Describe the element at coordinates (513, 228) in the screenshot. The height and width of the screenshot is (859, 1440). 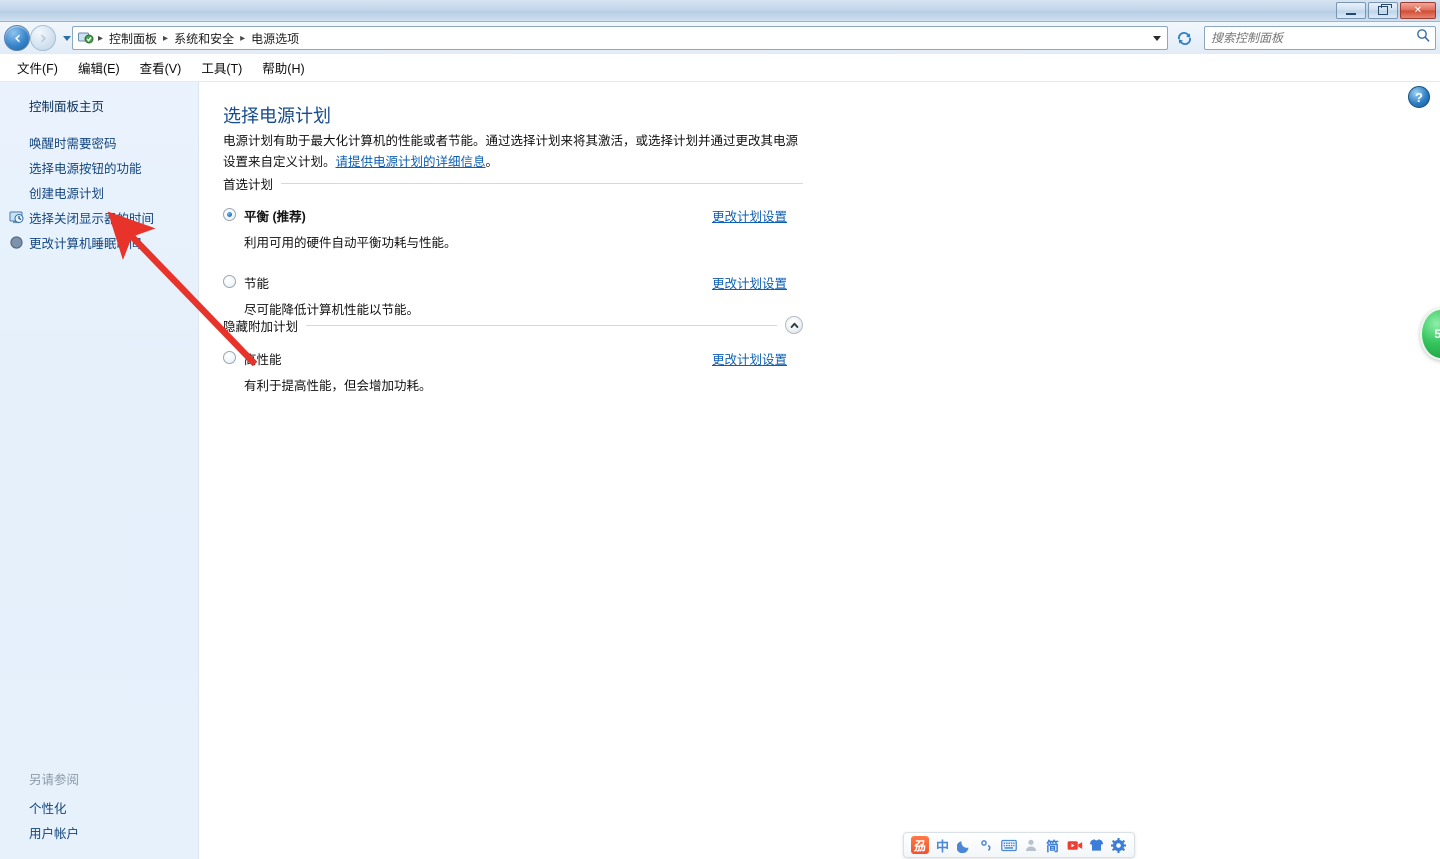
I see `plan-balanced: 平衡 (推荐) 利用可用的硬件自动平衡功耗与性能。 更改计划设置` at that location.